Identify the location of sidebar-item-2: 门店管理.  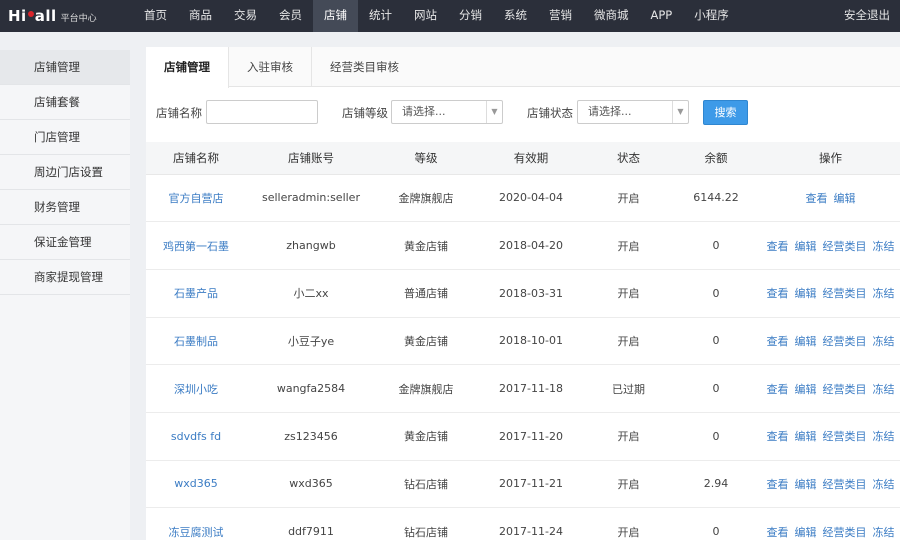
(65, 137).